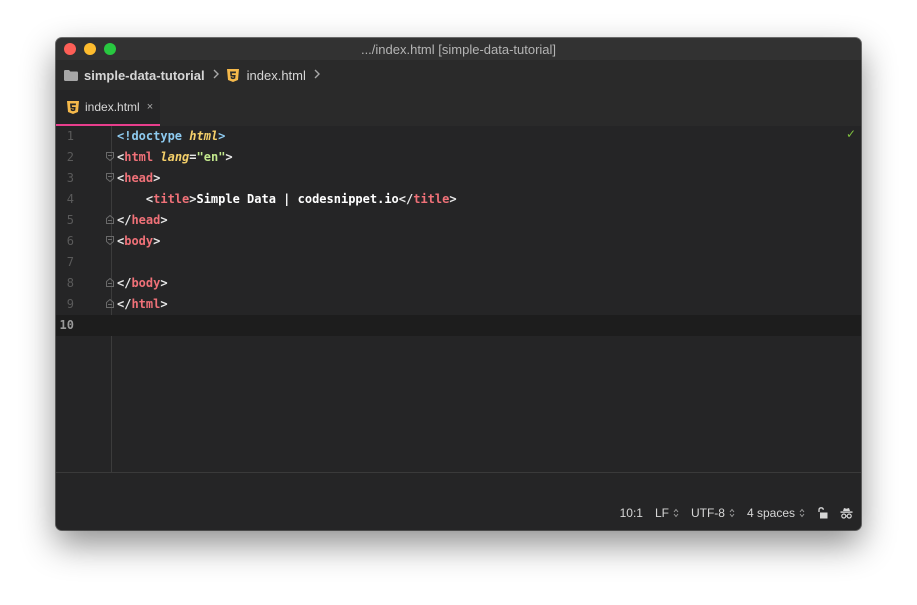 The image size is (917, 605). I want to click on folder-icon, so click(71, 75).